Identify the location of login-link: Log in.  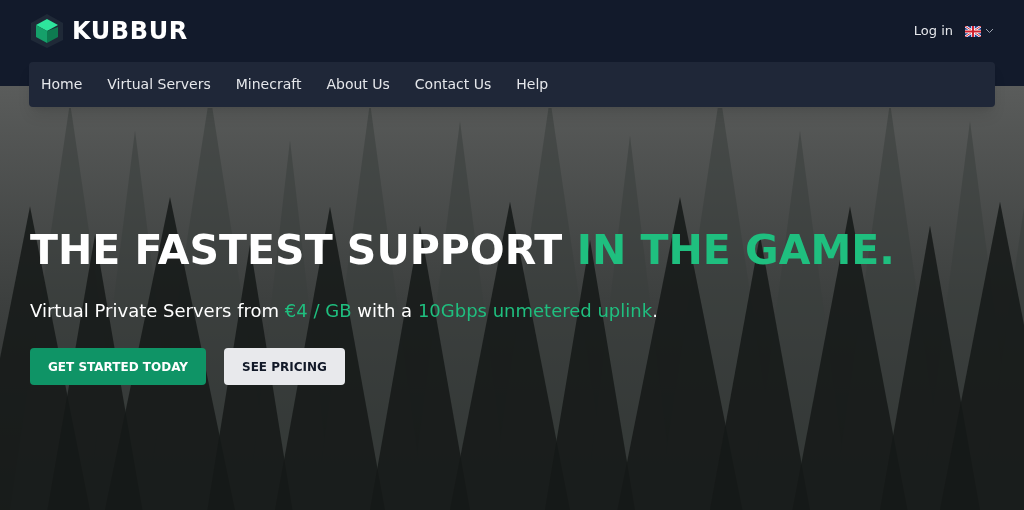
(933, 31).